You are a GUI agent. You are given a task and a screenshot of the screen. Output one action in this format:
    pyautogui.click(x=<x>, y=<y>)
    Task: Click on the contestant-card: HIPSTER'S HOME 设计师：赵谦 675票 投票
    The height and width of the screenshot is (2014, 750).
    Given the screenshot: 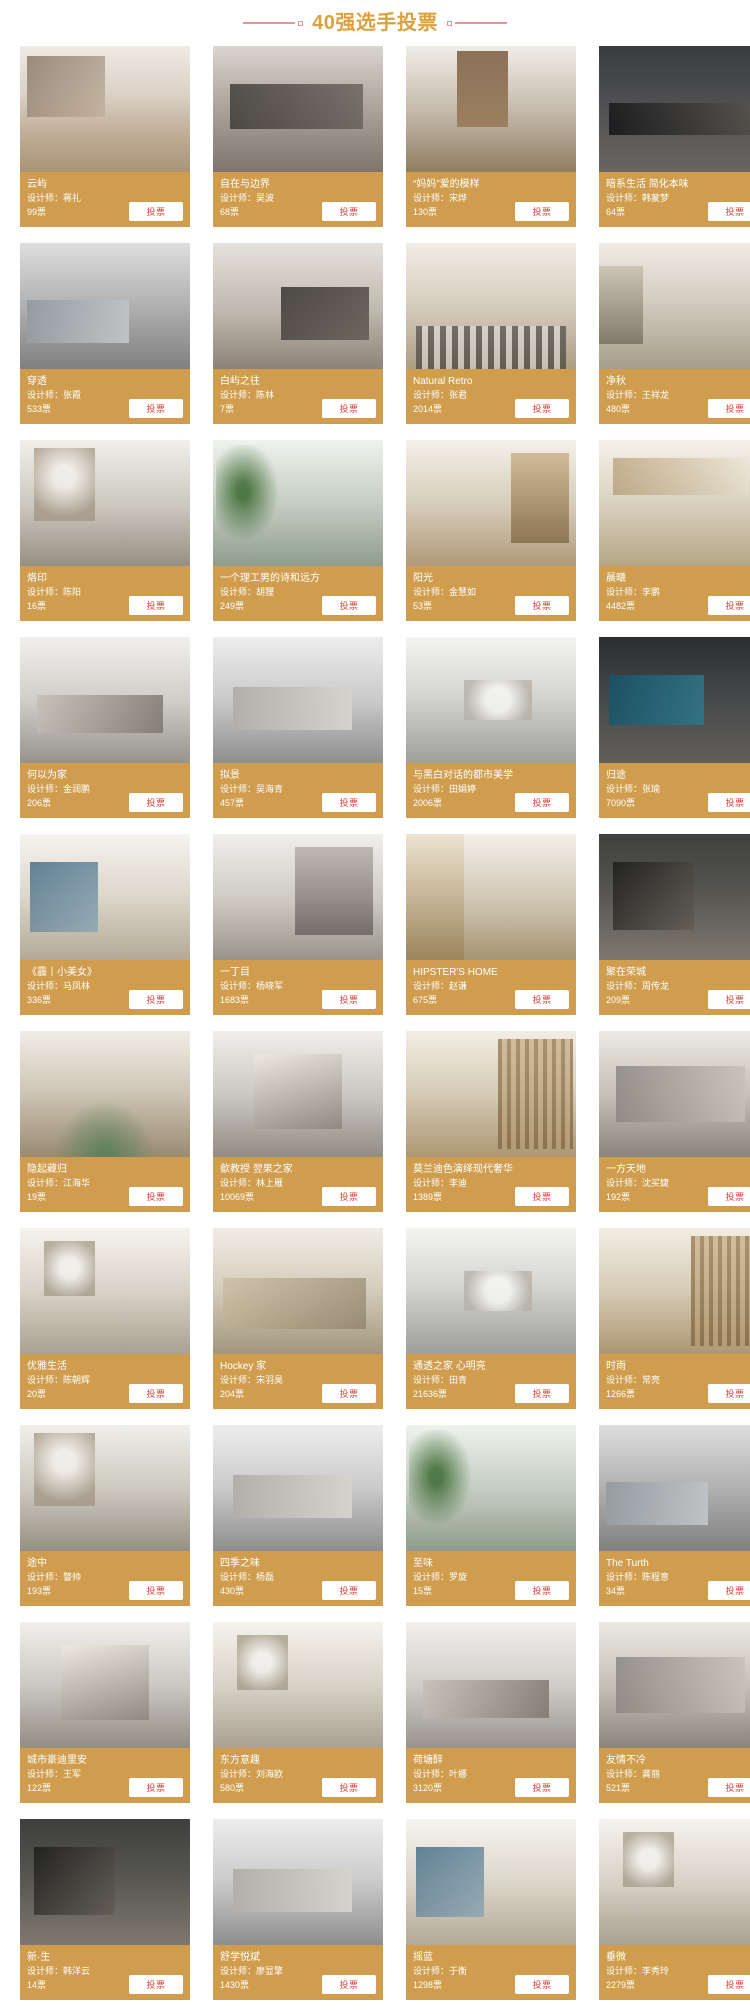 What is the action you would take?
    pyautogui.click(x=491, y=924)
    